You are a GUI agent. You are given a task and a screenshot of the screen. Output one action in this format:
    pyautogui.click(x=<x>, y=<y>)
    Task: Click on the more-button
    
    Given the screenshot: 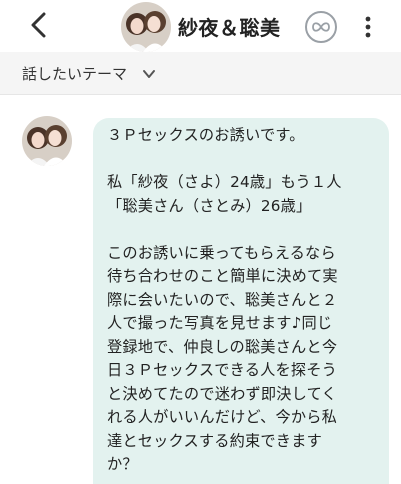 What is the action you would take?
    pyautogui.click(x=368, y=27)
    